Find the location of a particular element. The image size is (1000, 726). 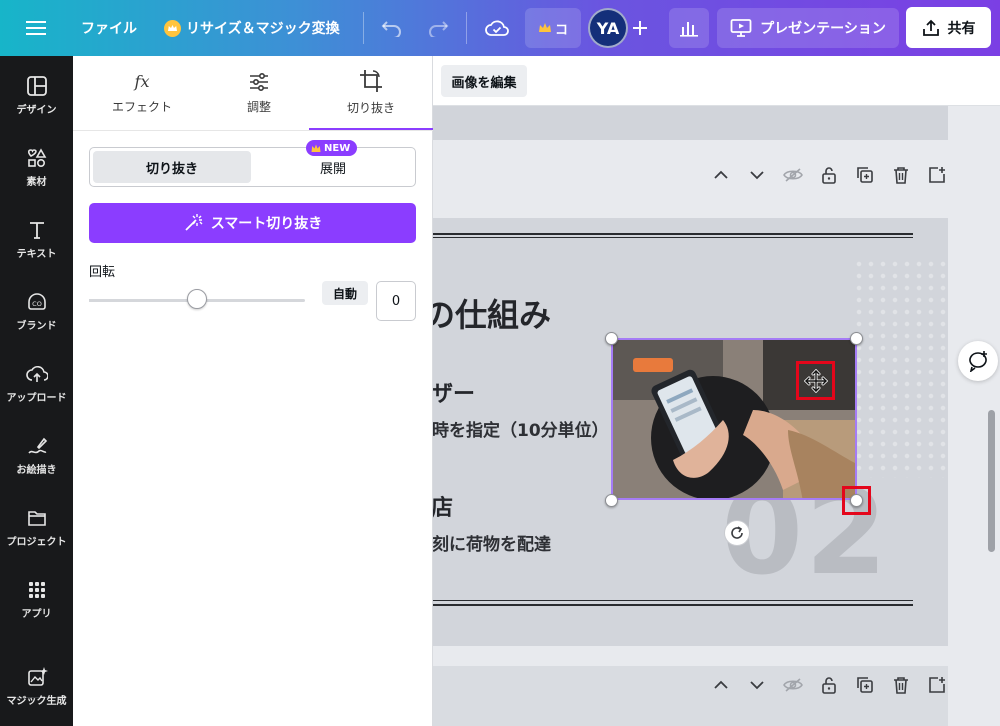

insights-button is located at coordinates (689, 28).